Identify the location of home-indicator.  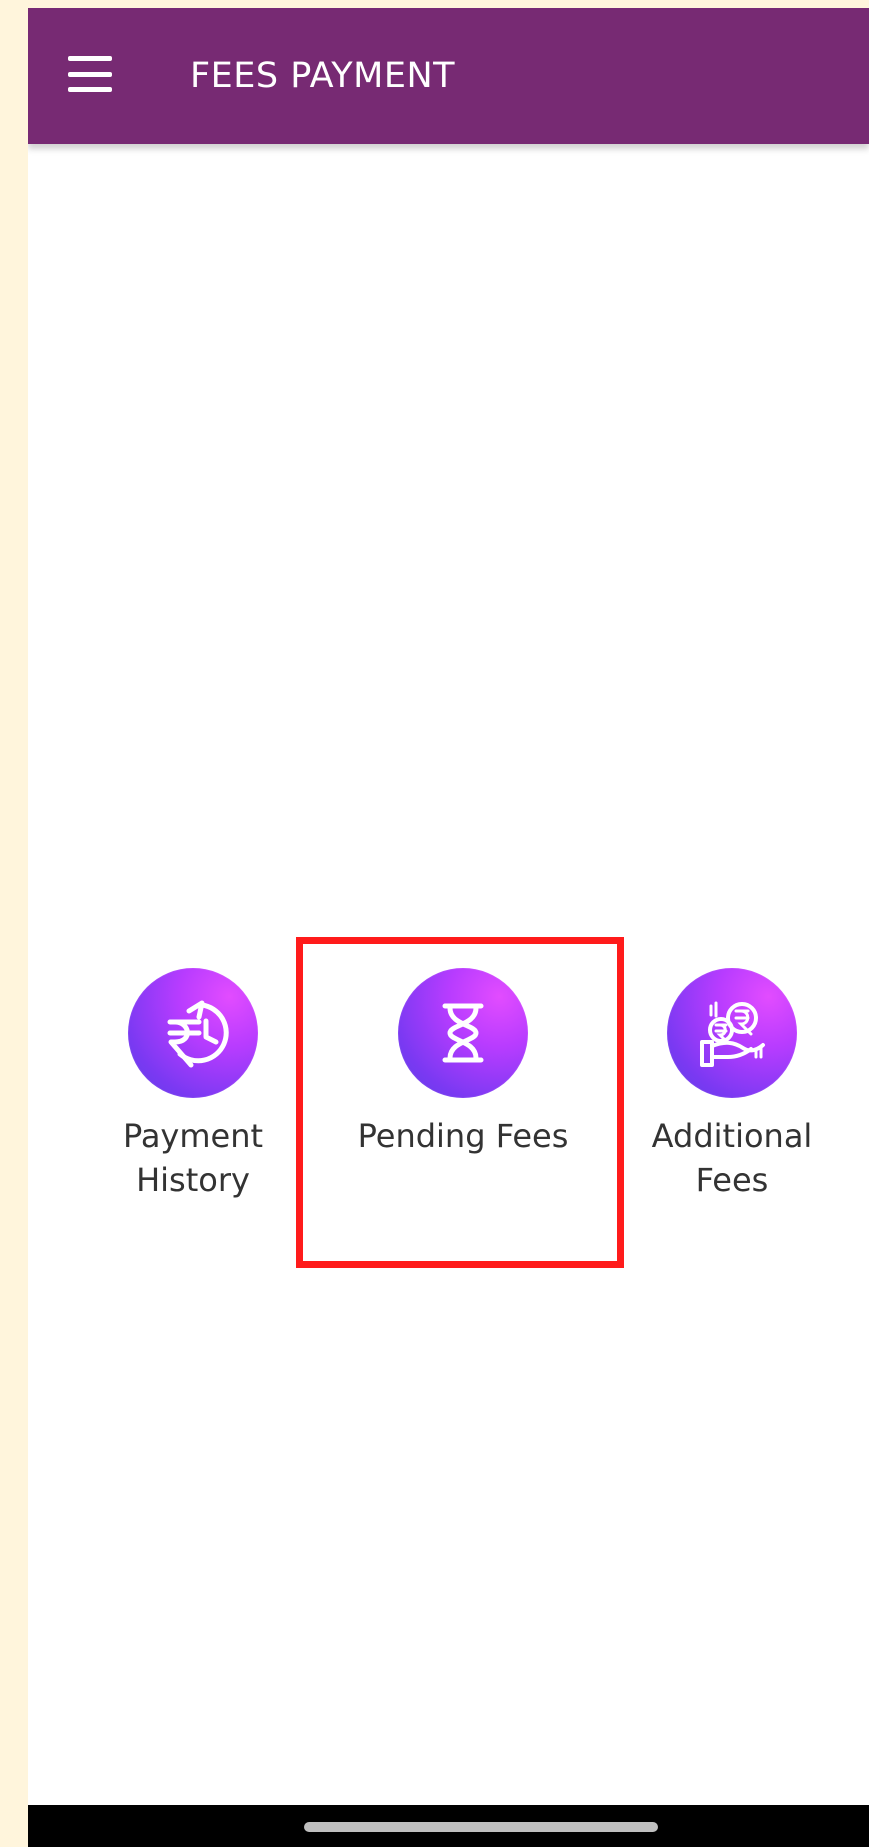
(481, 1827).